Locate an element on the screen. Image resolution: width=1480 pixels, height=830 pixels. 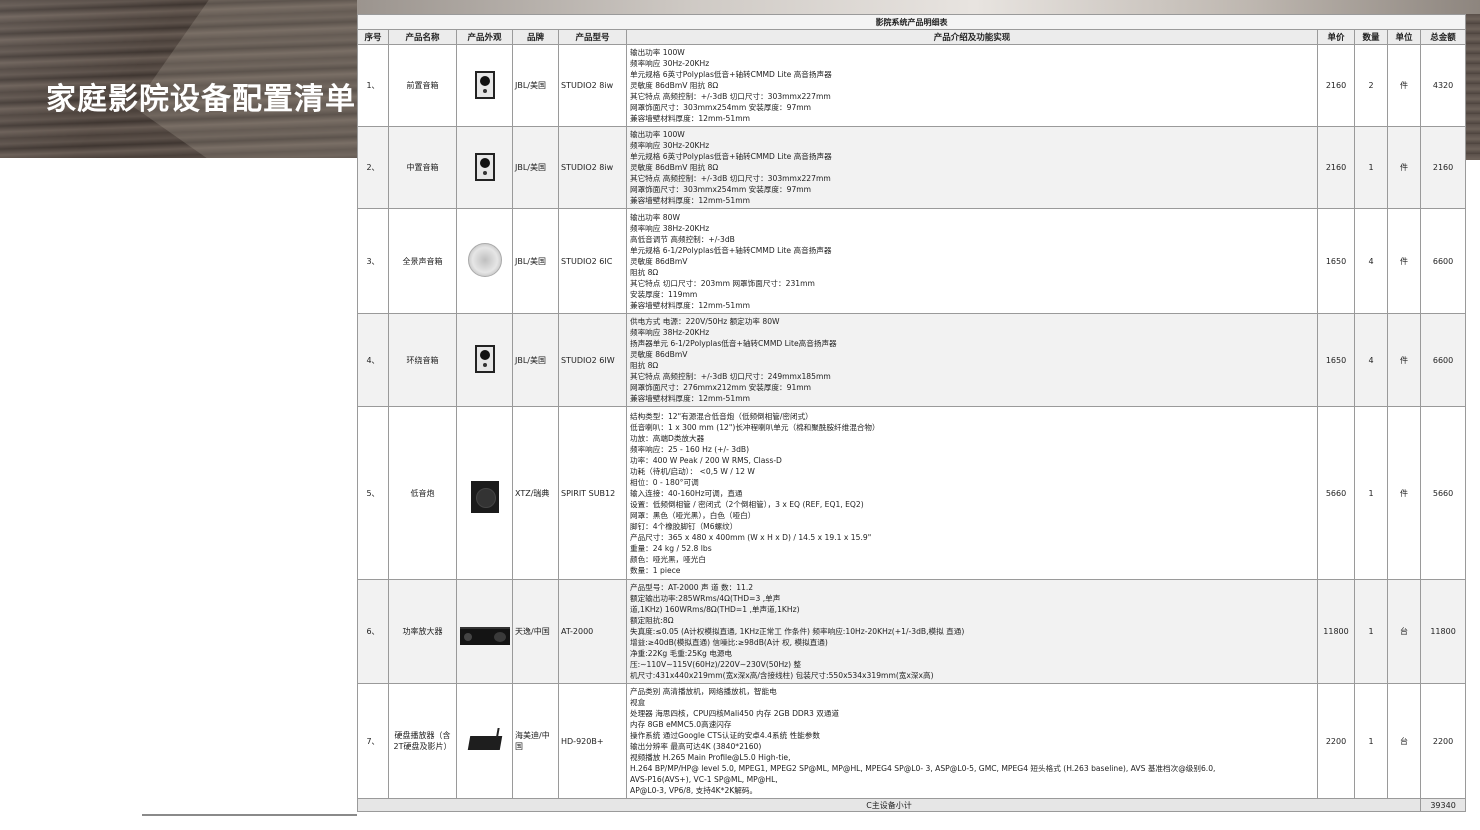
model: STUDIO2 6IC is located at coordinates (592, 261).